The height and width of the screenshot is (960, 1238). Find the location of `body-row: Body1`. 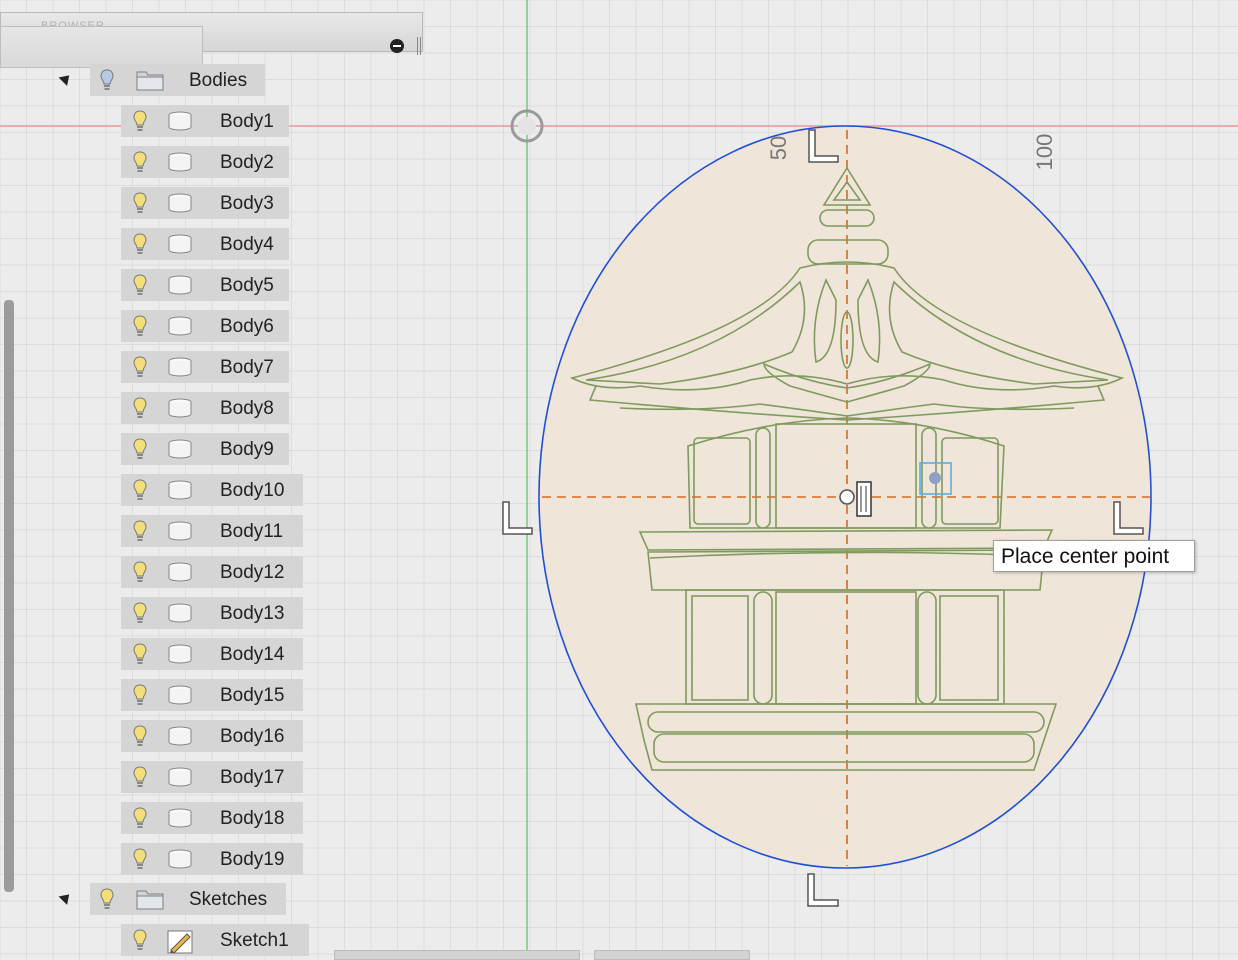

body-row: Body1 is located at coordinates (205, 121).